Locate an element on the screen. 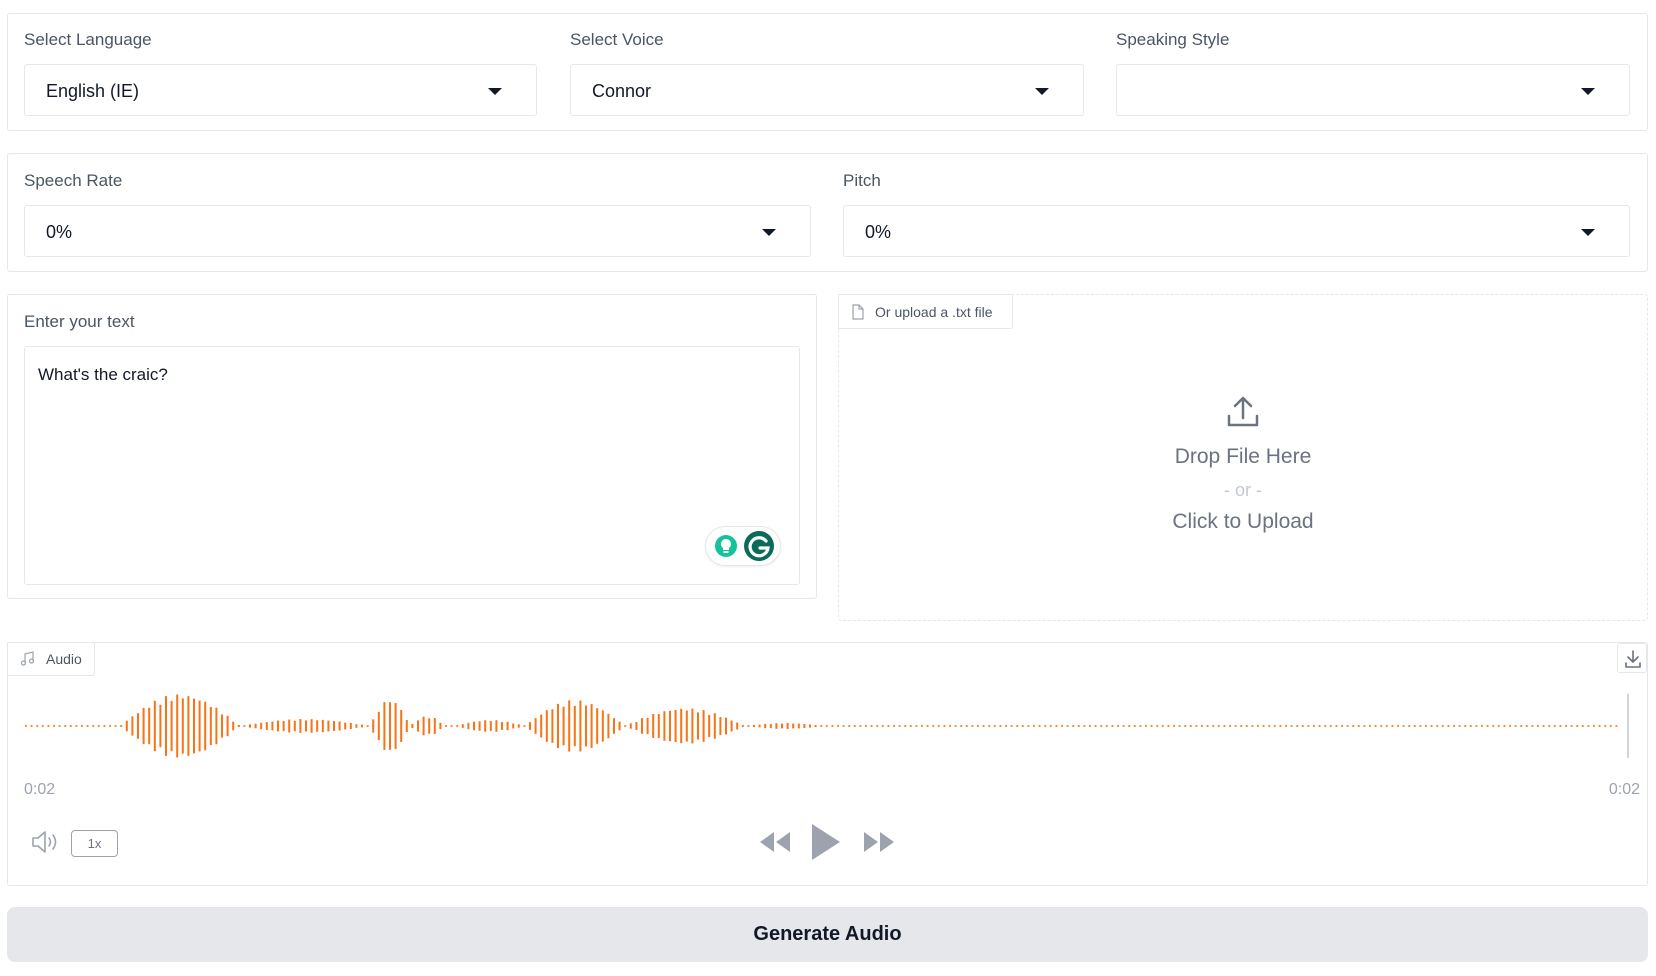 Image resolution: width=1656 pixels, height=976 pixels. audio-tab: Audio is located at coordinates (51, 659).